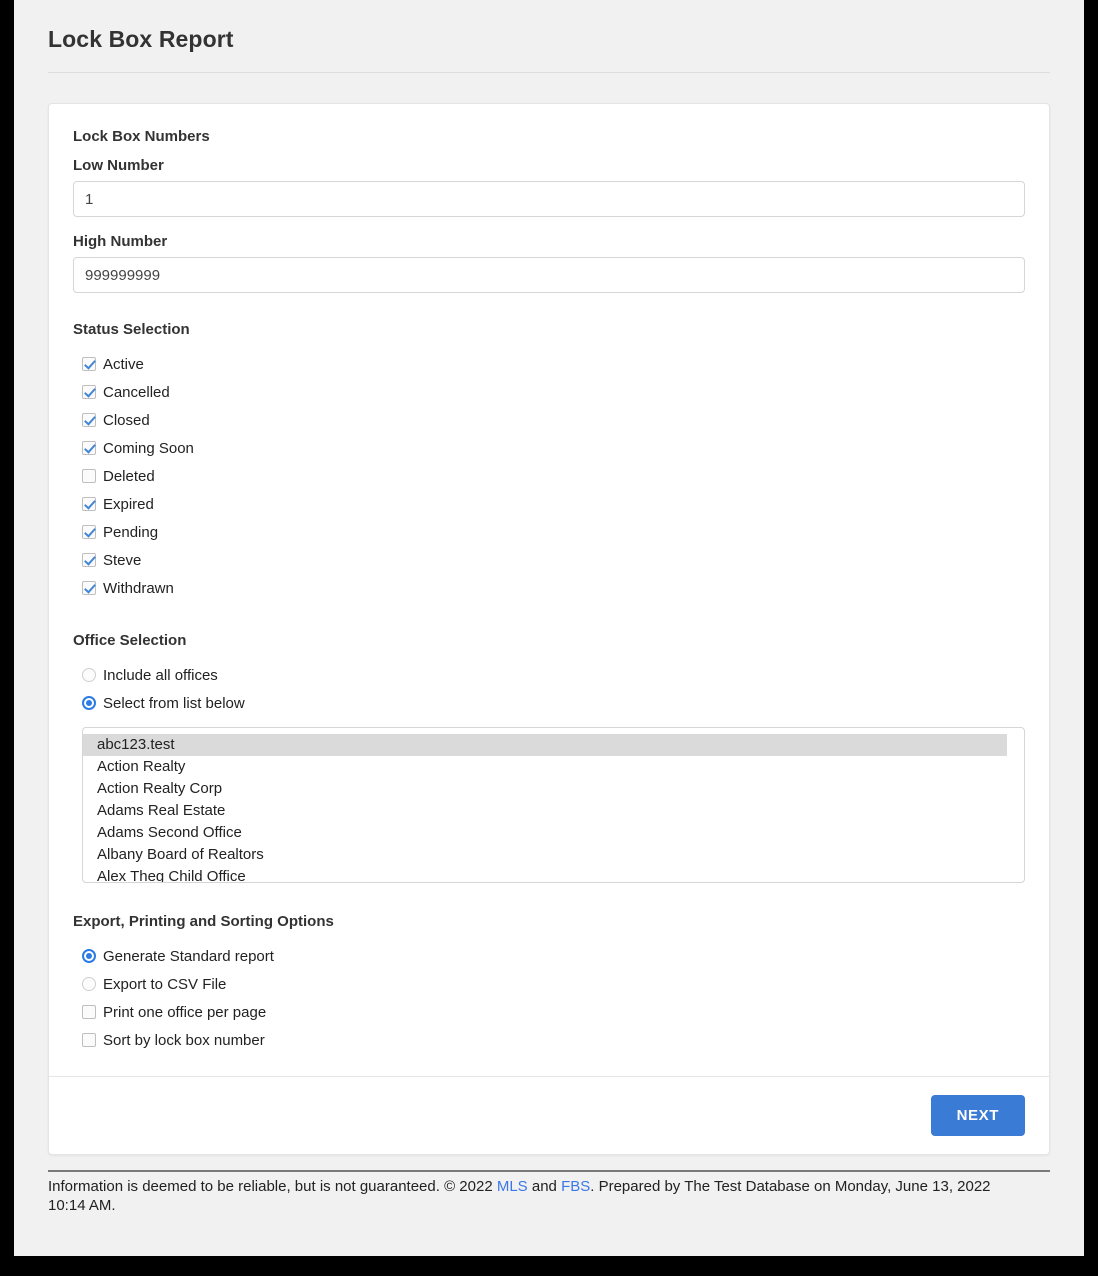 The image size is (1098, 1276). Describe the element at coordinates (165, 984) in the screenshot. I see `export-option-label: Export to CSV File` at that location.